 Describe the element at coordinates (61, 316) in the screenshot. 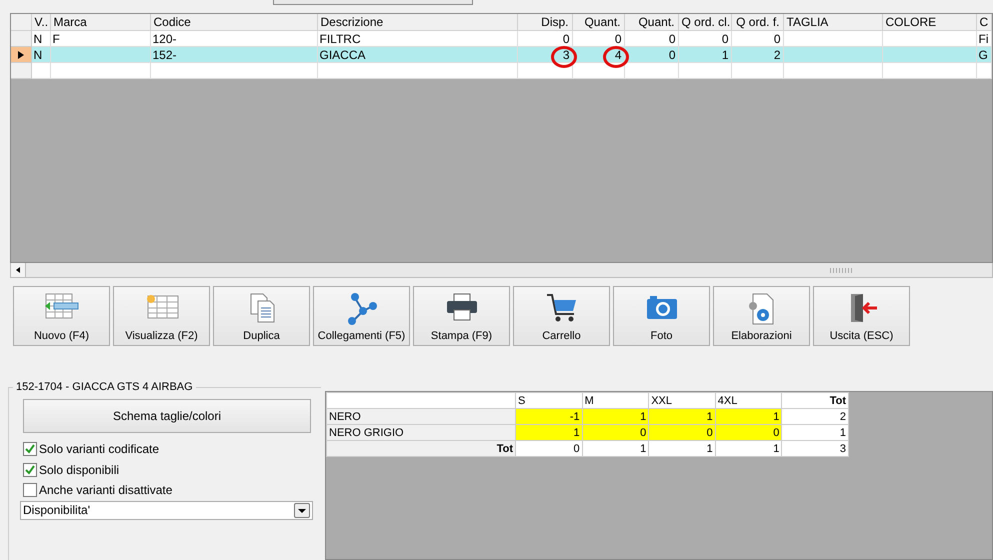

I see `toolbar-button: Nuovo (F4)` at that location.